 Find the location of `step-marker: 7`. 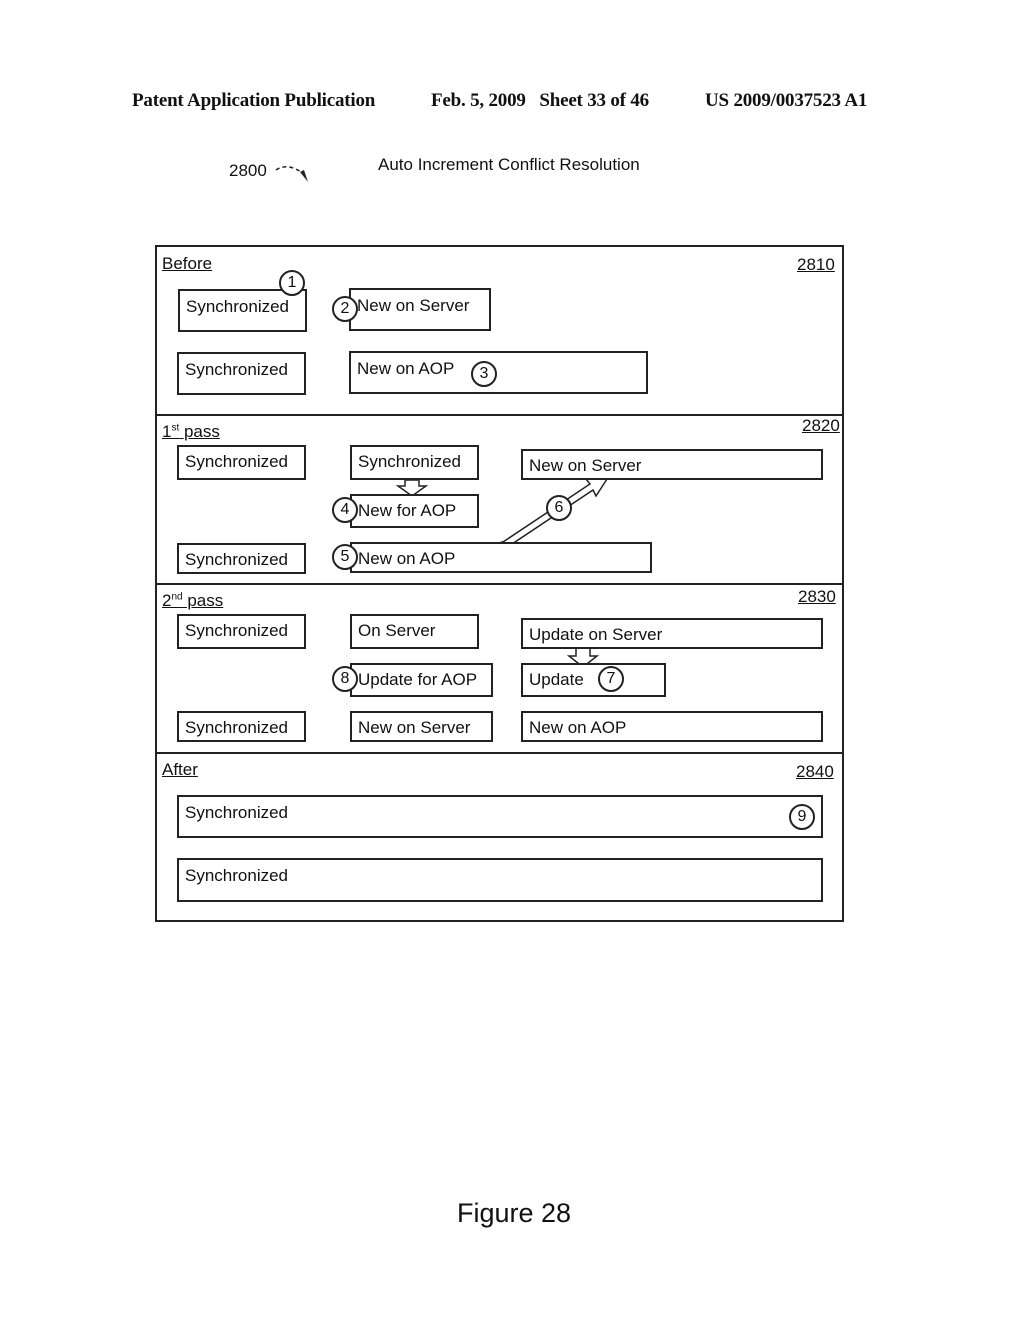

step-marker: 7 is located at coordinates (611, 679).